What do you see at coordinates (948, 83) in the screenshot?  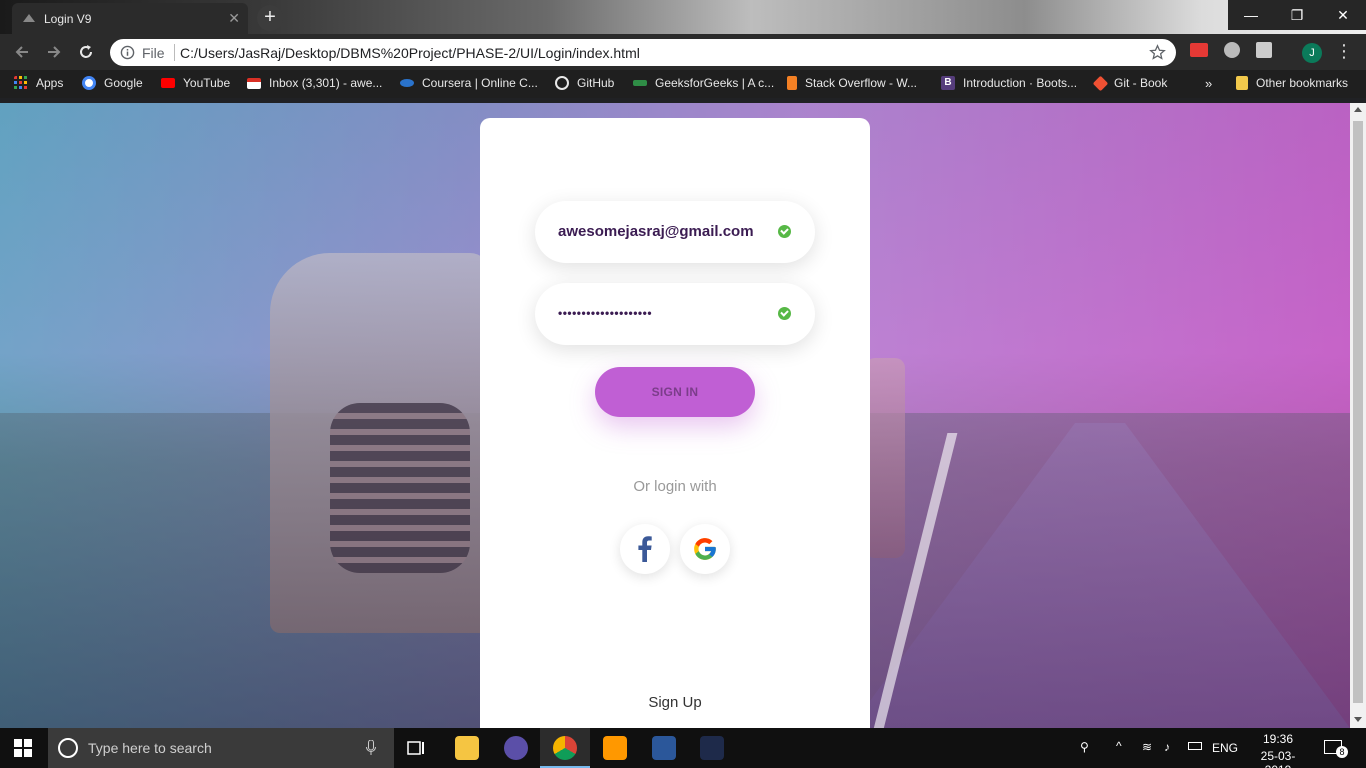 I see `bootstrap-icon: B` at bounding box center [948, 83].